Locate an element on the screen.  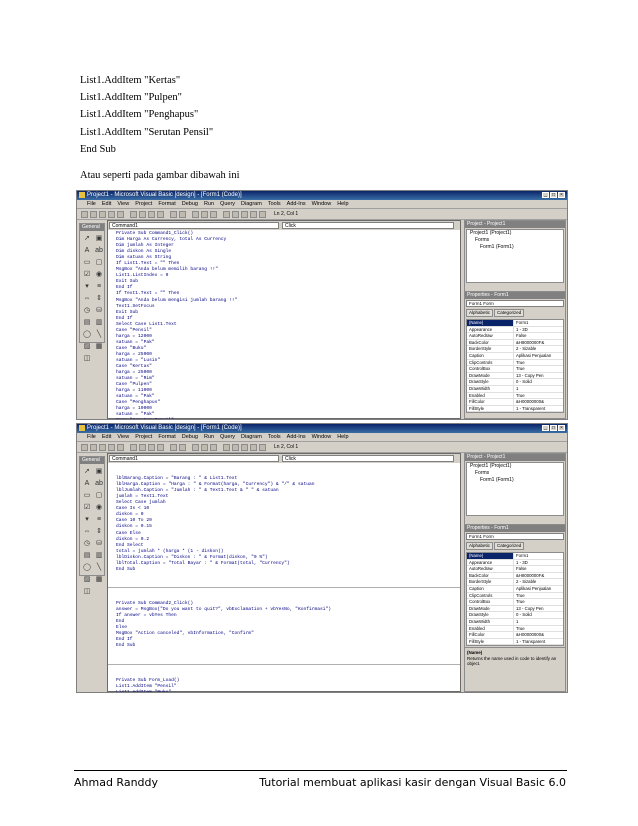
close-icon: × is located at coordinates (561, 428).